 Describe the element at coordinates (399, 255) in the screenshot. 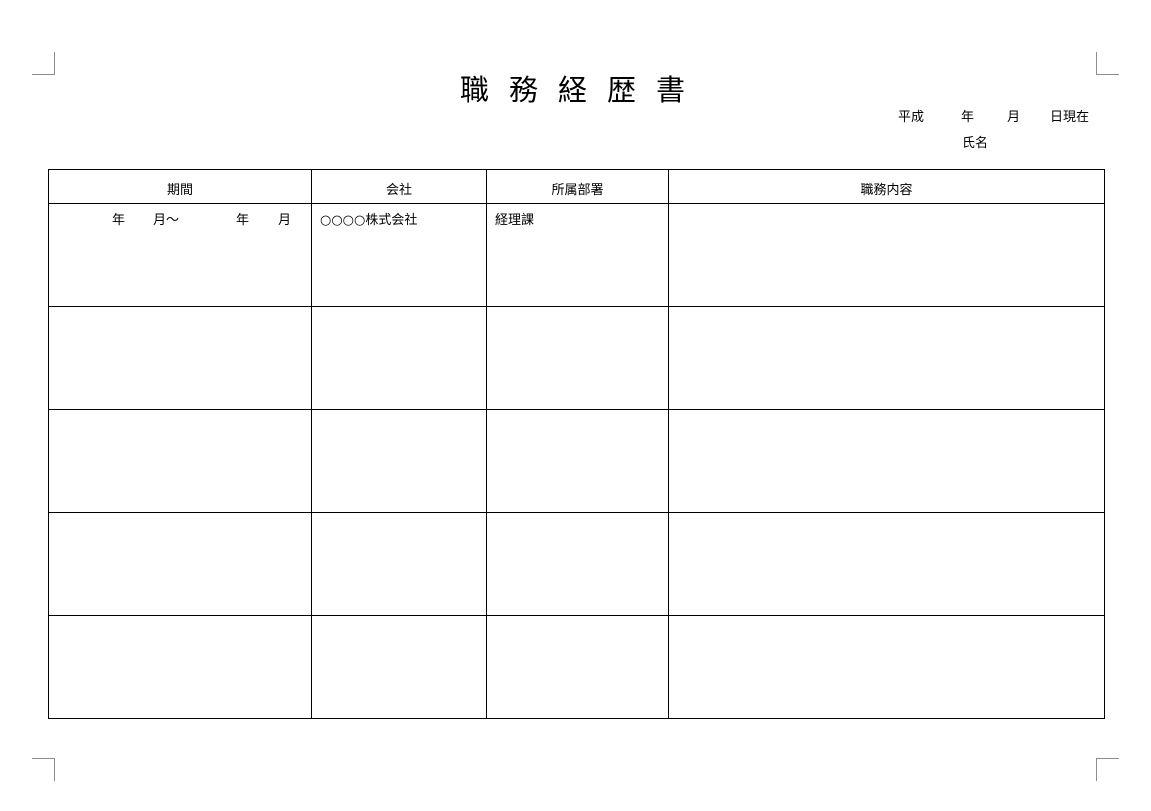

I see `company-cell: ○○○○株式会社` at that location.